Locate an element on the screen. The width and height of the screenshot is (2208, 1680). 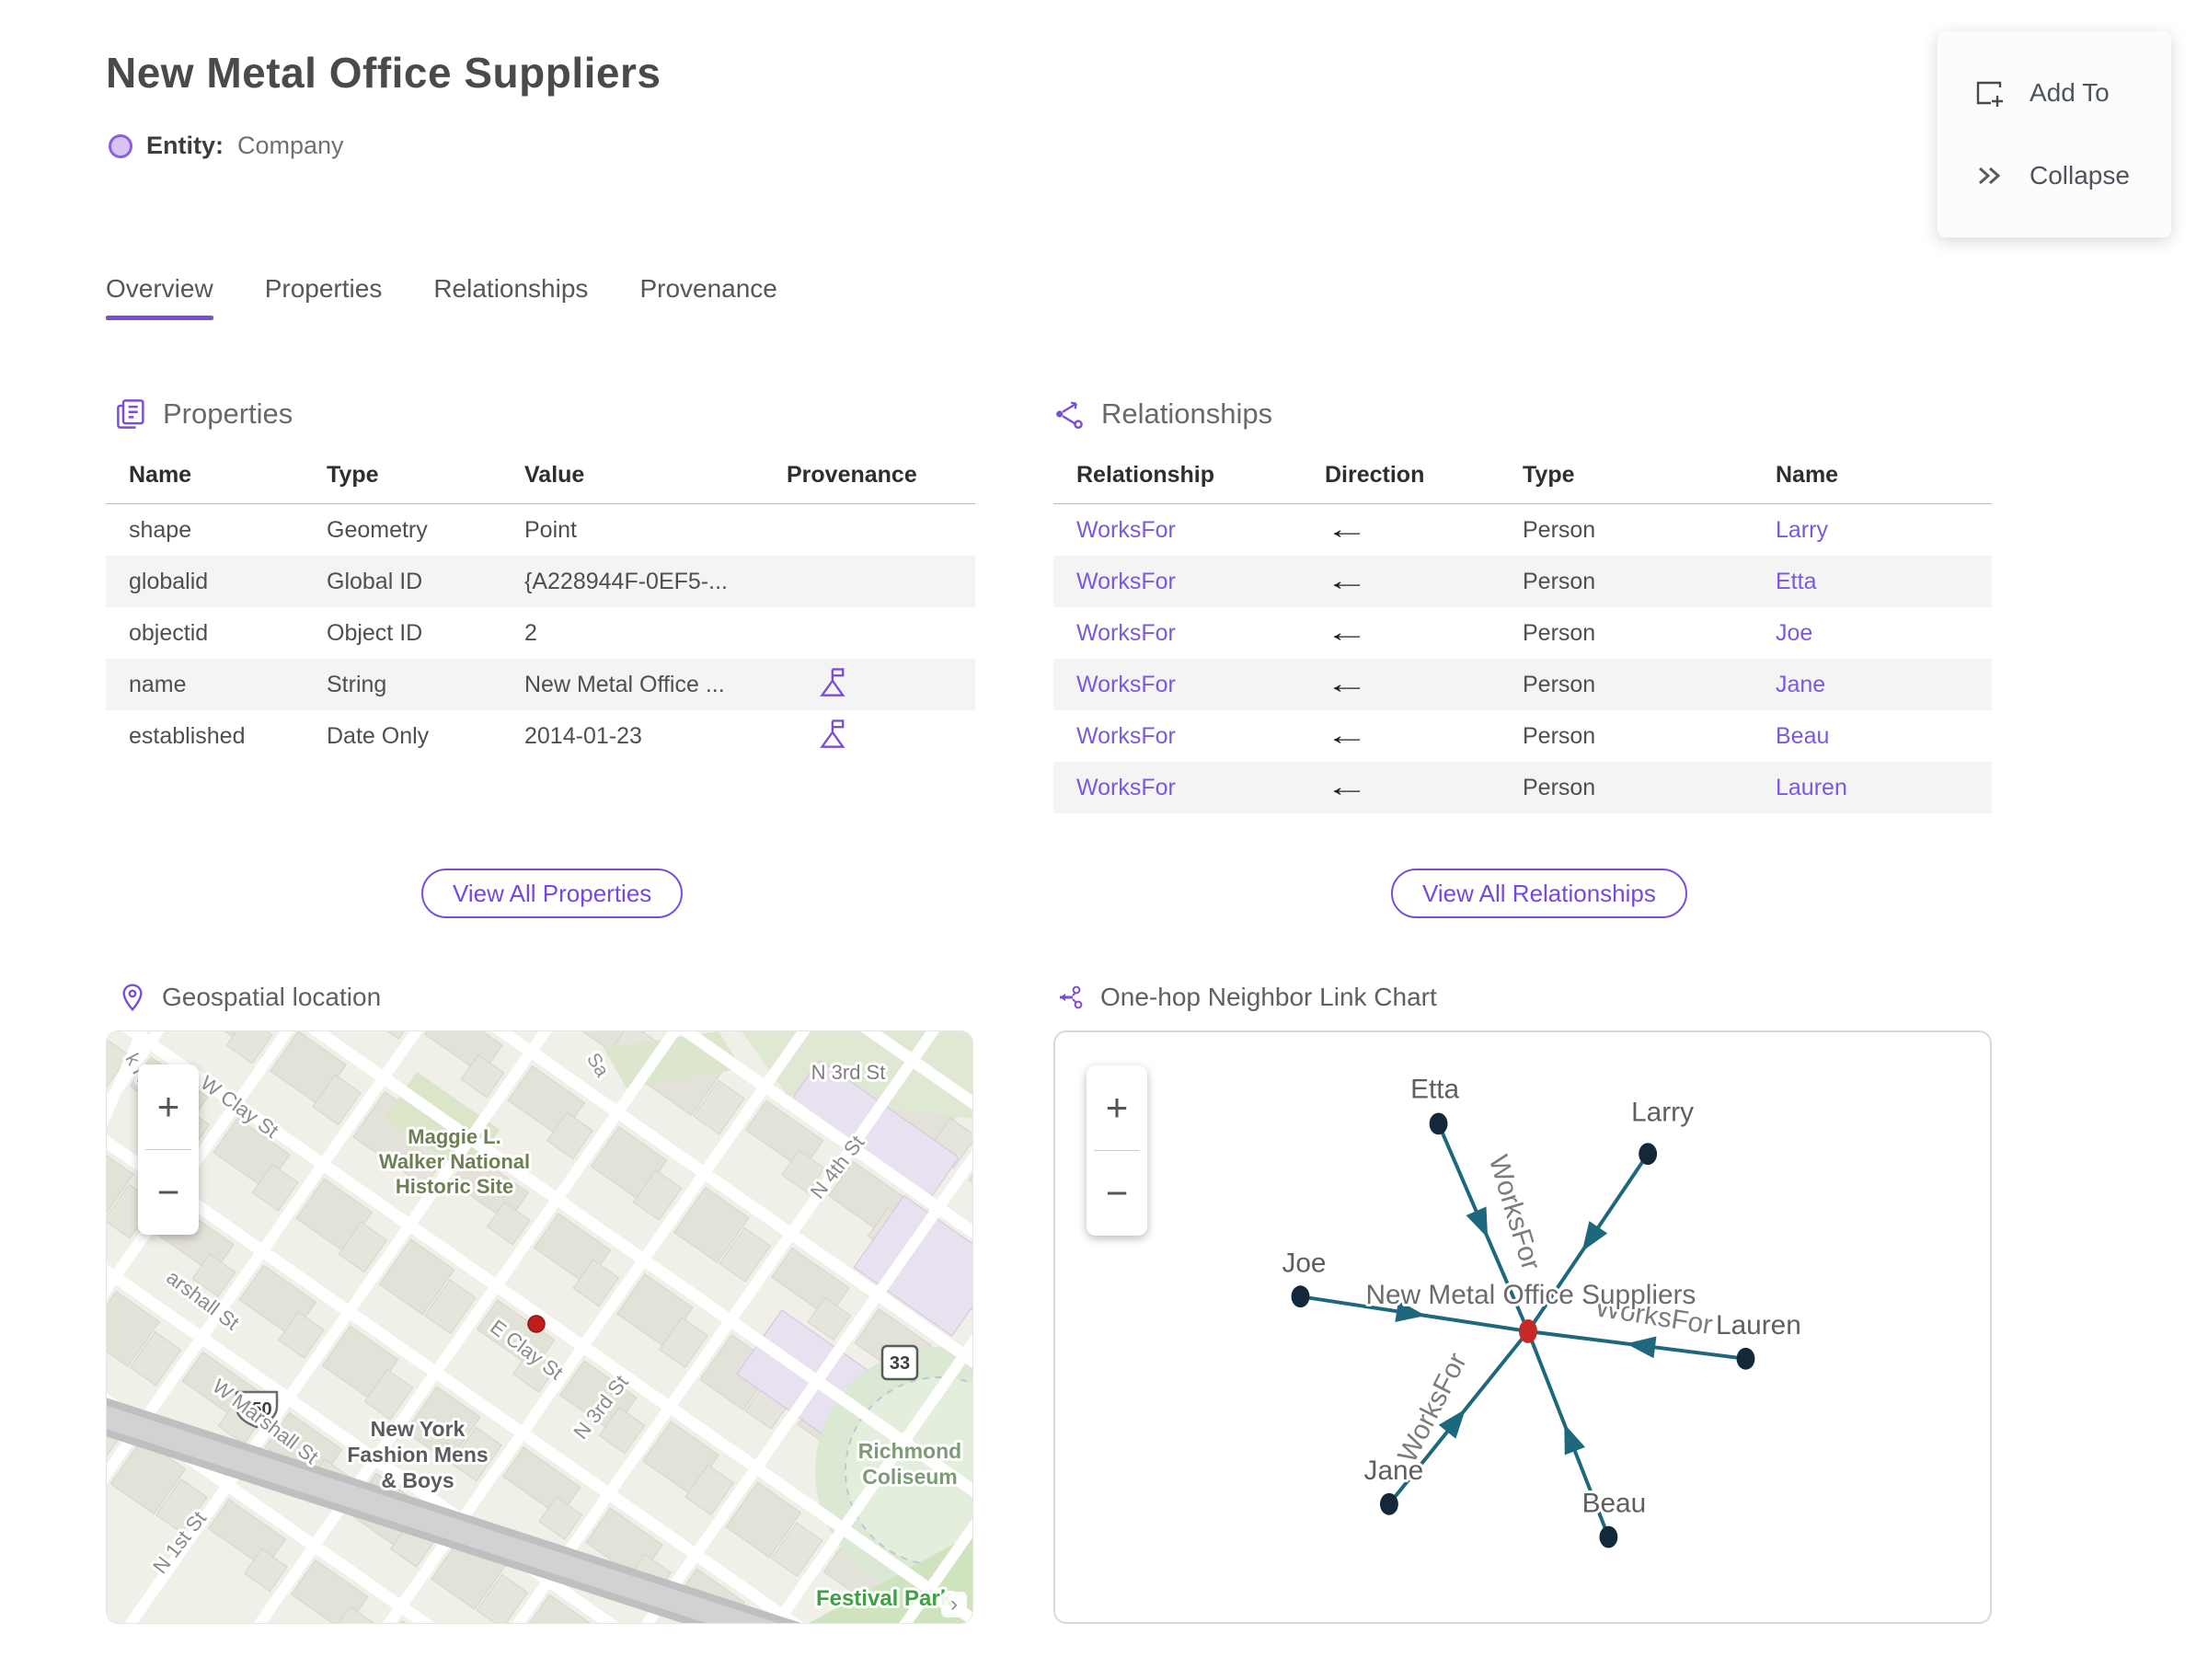
svg-text: Festival Park is located at coordinates (884, 1598).